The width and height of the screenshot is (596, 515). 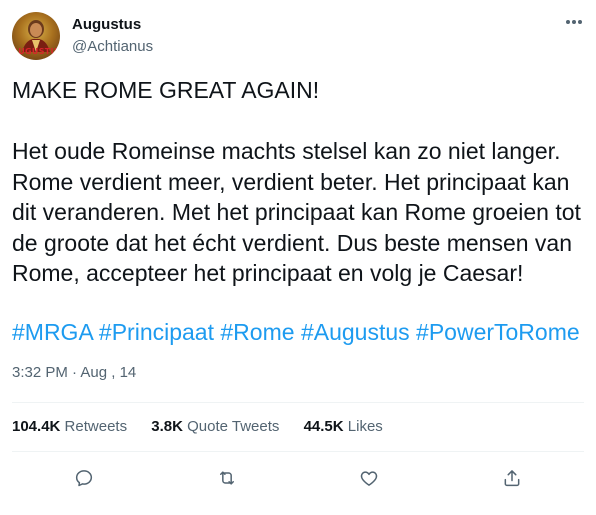 I want to click on likes-stat: 44.5K Likes, so click(x=343, y=427).